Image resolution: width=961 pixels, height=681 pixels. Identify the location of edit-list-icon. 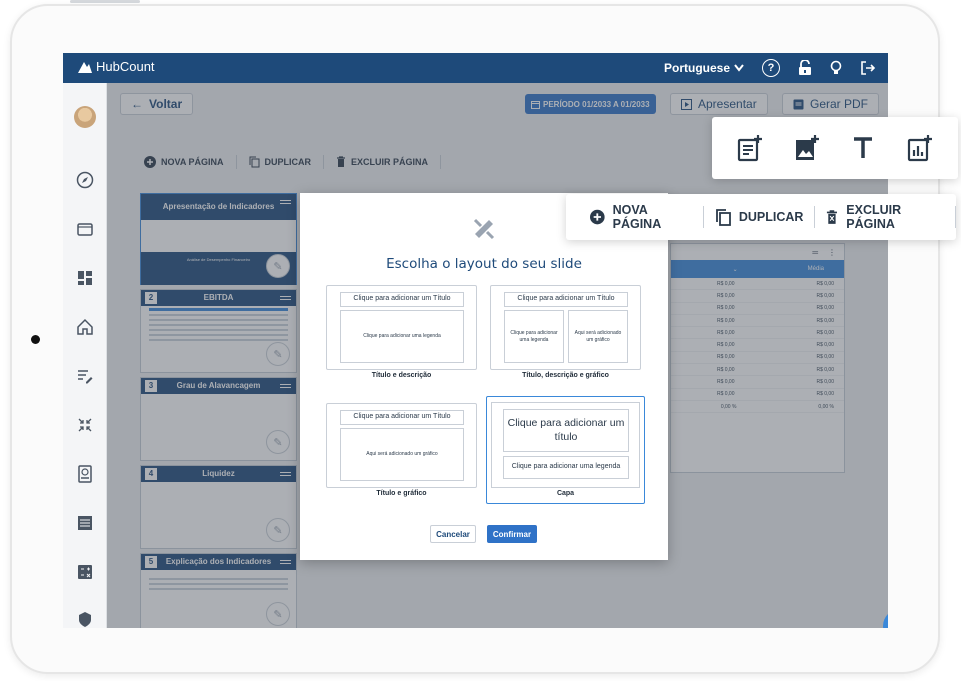
(85, 376).